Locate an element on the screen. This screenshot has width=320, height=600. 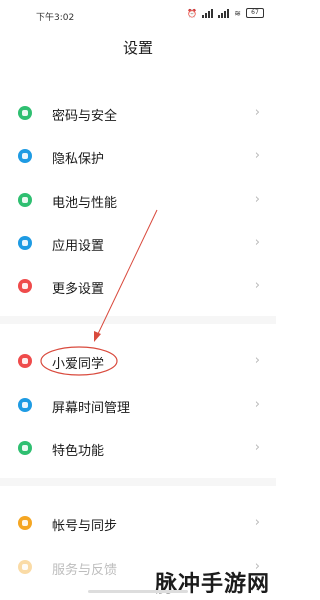
annotation-arrow-head is located at coordinates (97, 336).